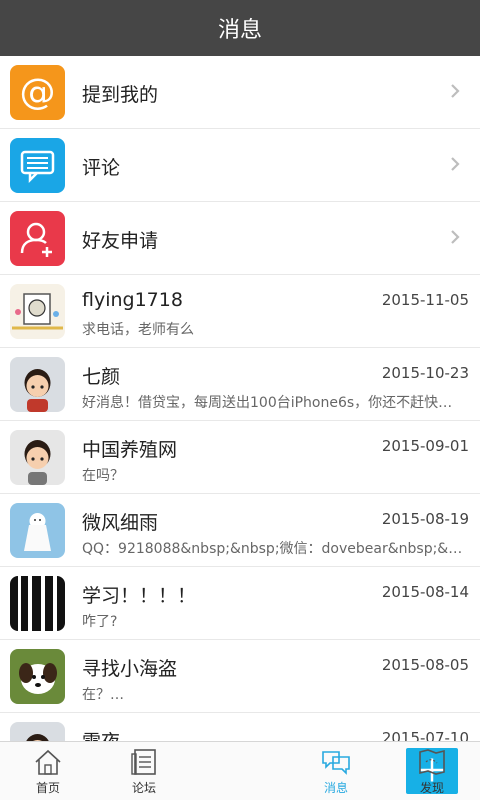 Image resolution: width=480 pixels, height=800 pixels. What do you see at coordinates (335, 788) in the screenshot?
I see `tab-label: 消息` at bounding box center [335, 788].